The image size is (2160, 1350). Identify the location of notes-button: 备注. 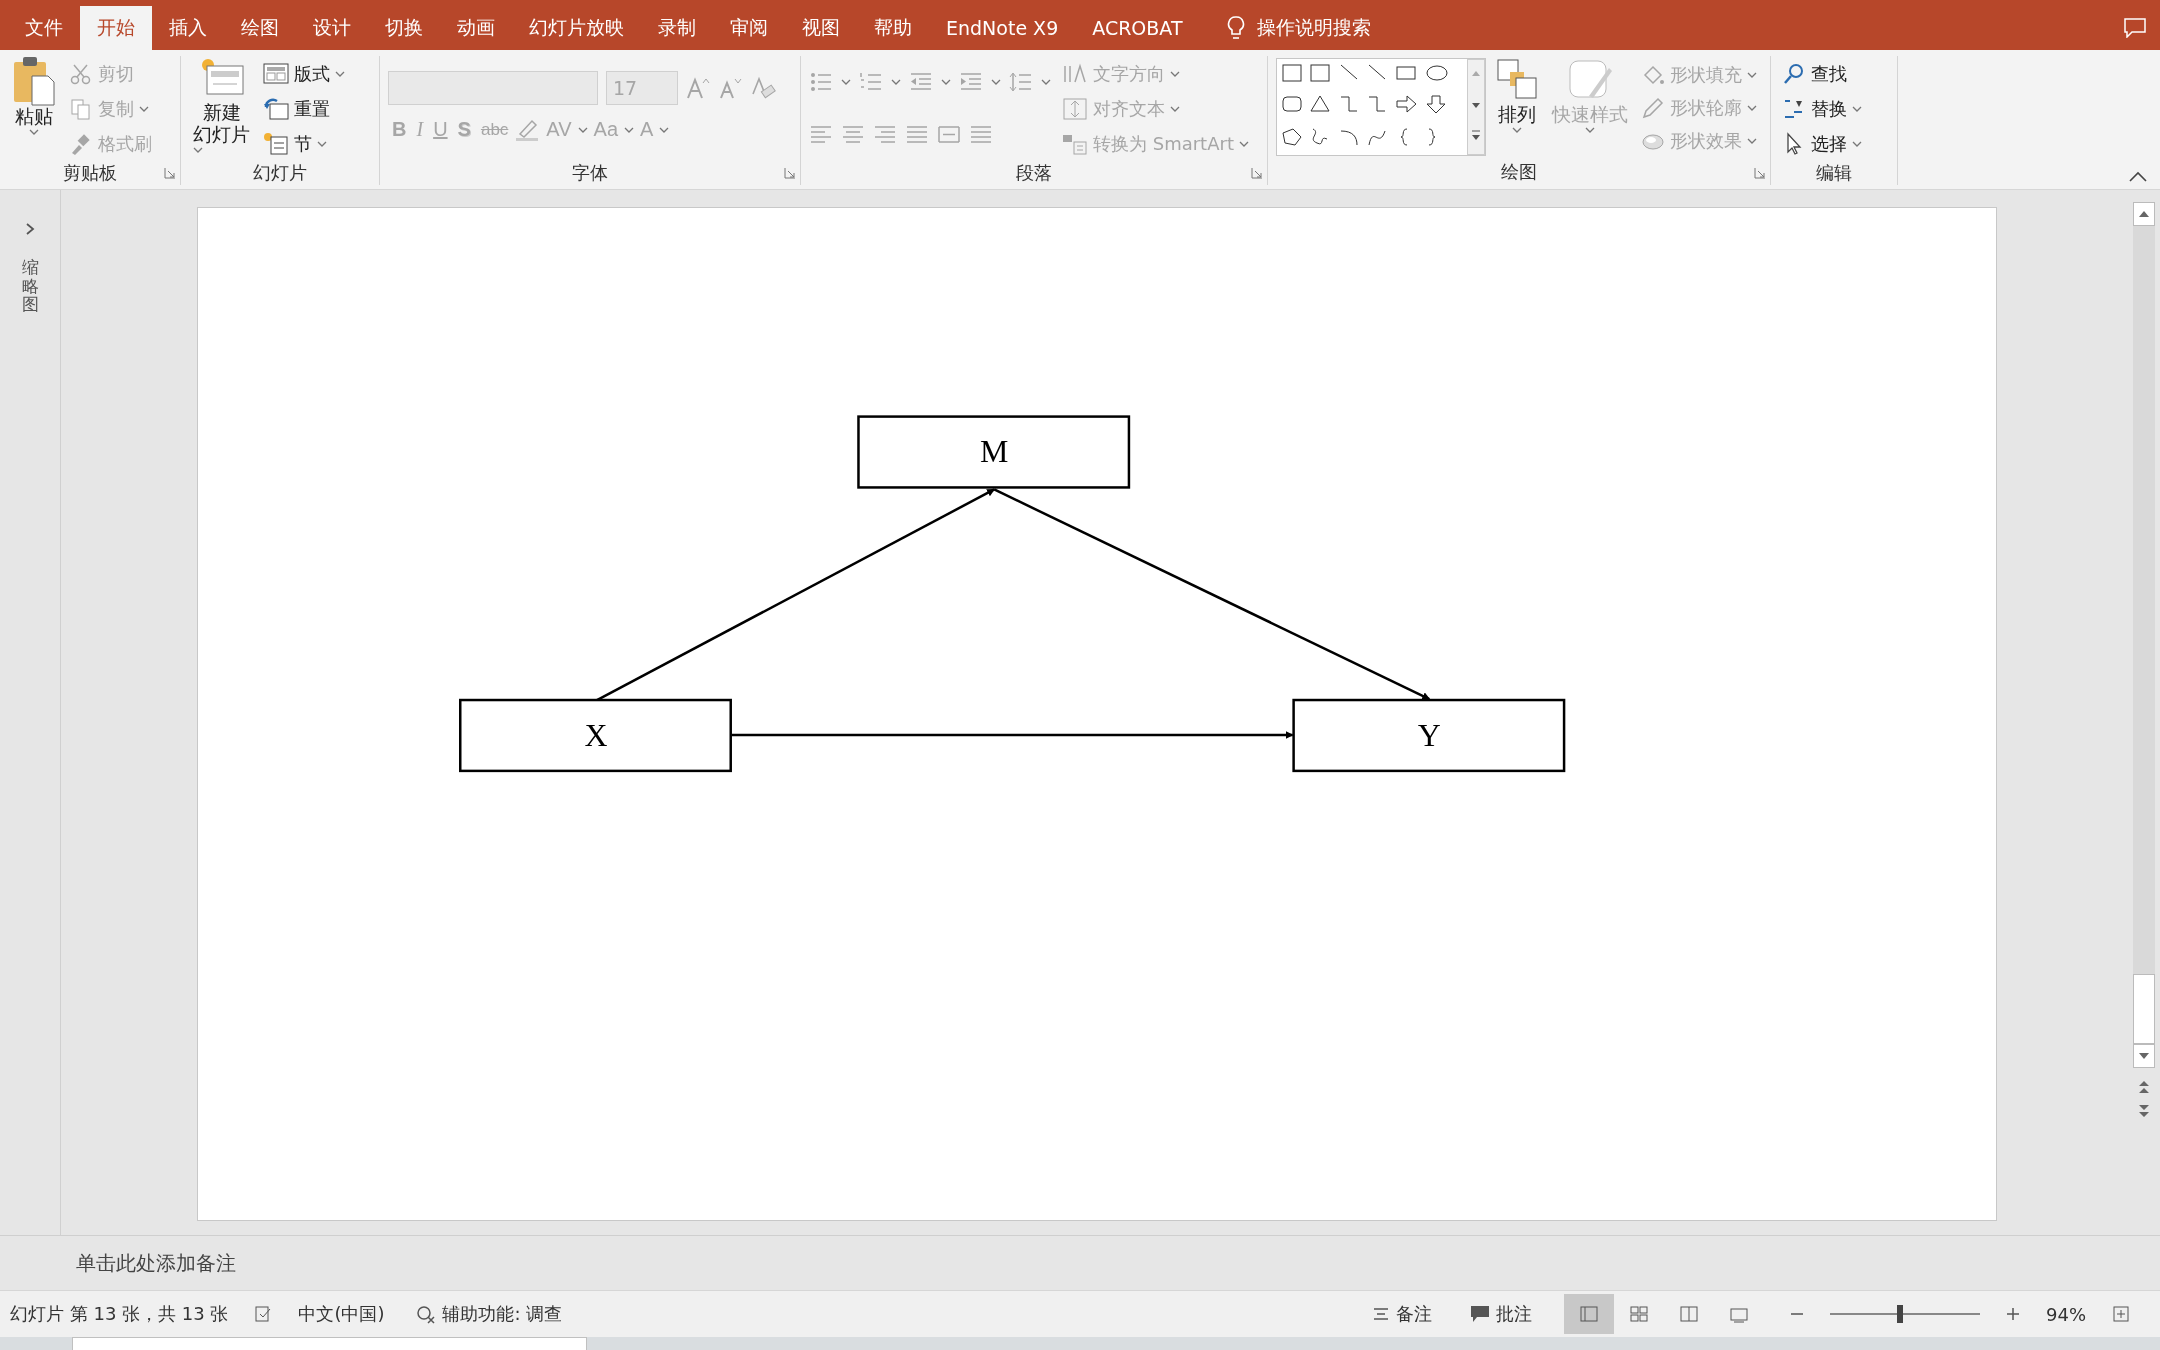
(1402, 1314).